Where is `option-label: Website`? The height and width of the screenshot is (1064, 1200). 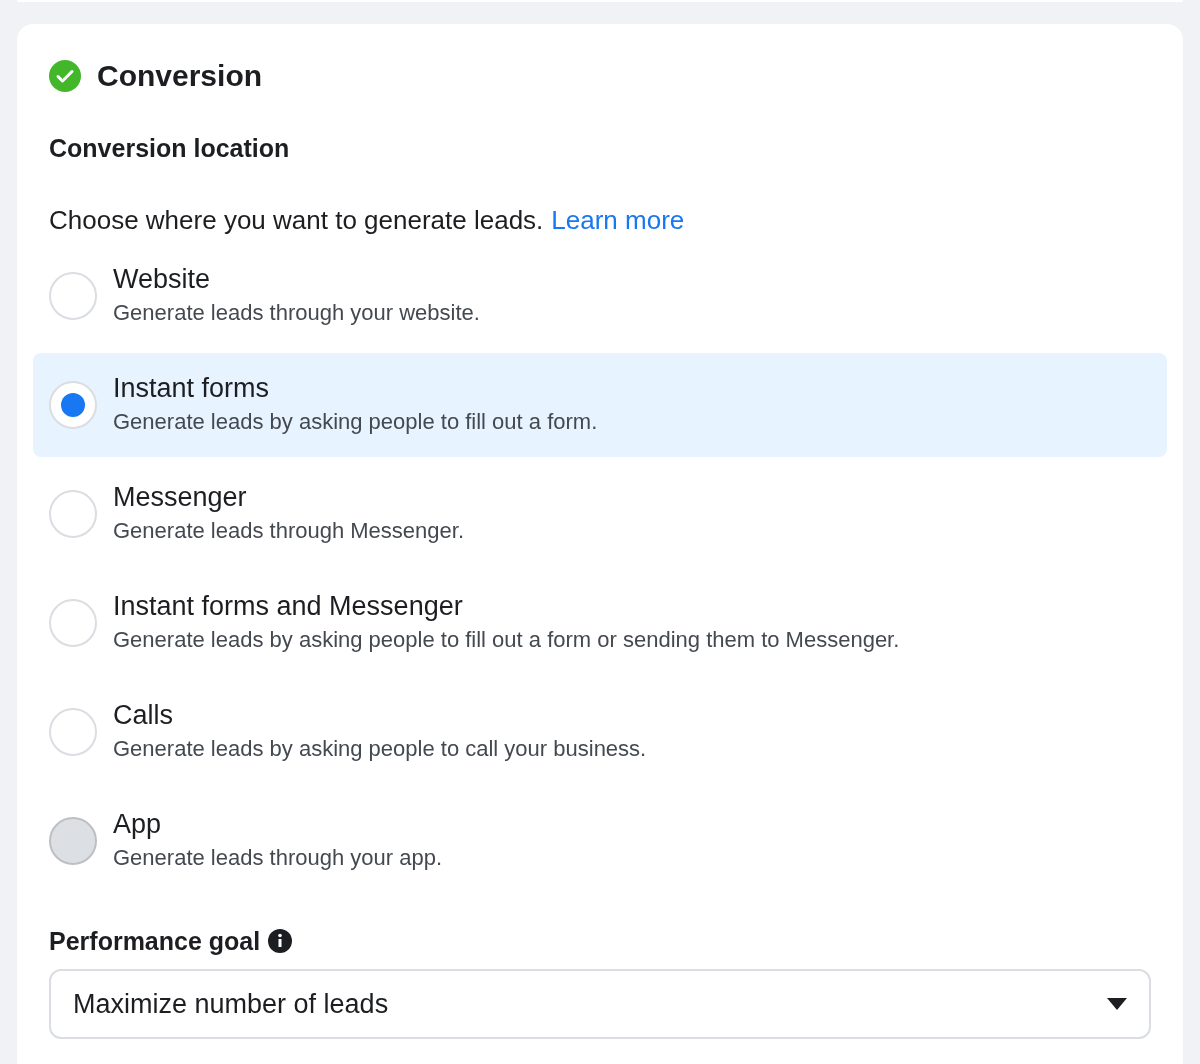 option-label: Website is located at coordinates (162, 279).